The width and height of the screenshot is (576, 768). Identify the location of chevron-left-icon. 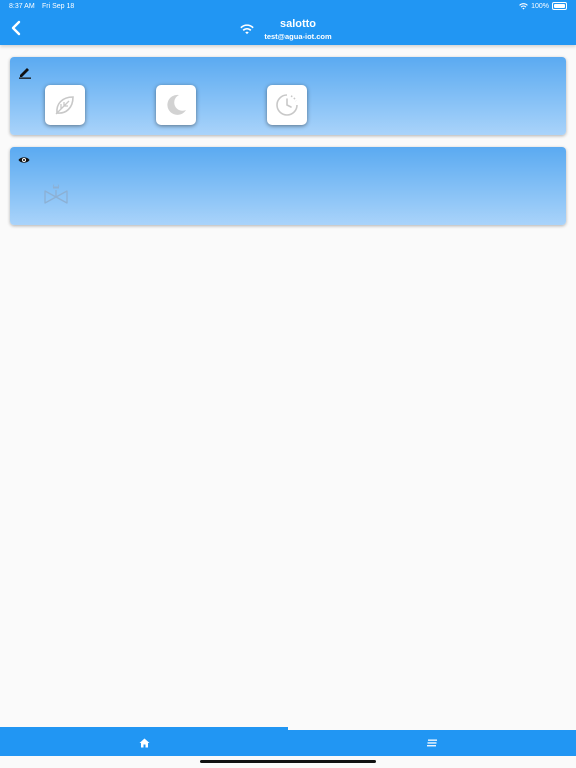
(16, 28).